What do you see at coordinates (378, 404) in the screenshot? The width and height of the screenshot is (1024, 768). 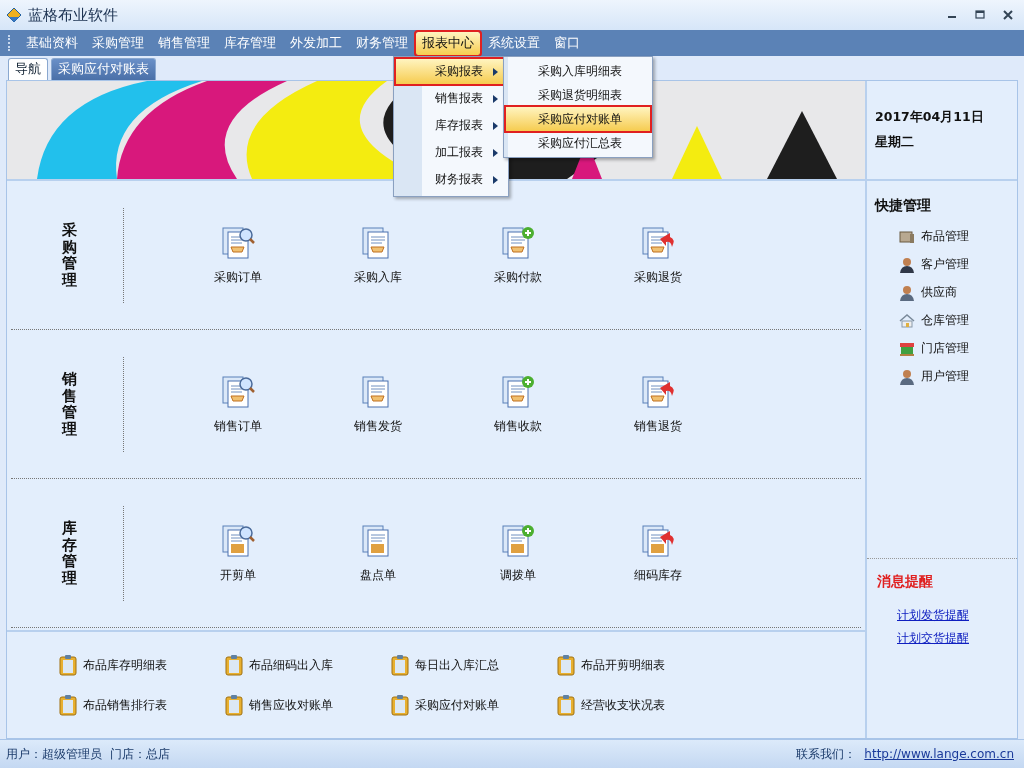 I see `module-button: 销售发货` at bounding box center [378, 404].